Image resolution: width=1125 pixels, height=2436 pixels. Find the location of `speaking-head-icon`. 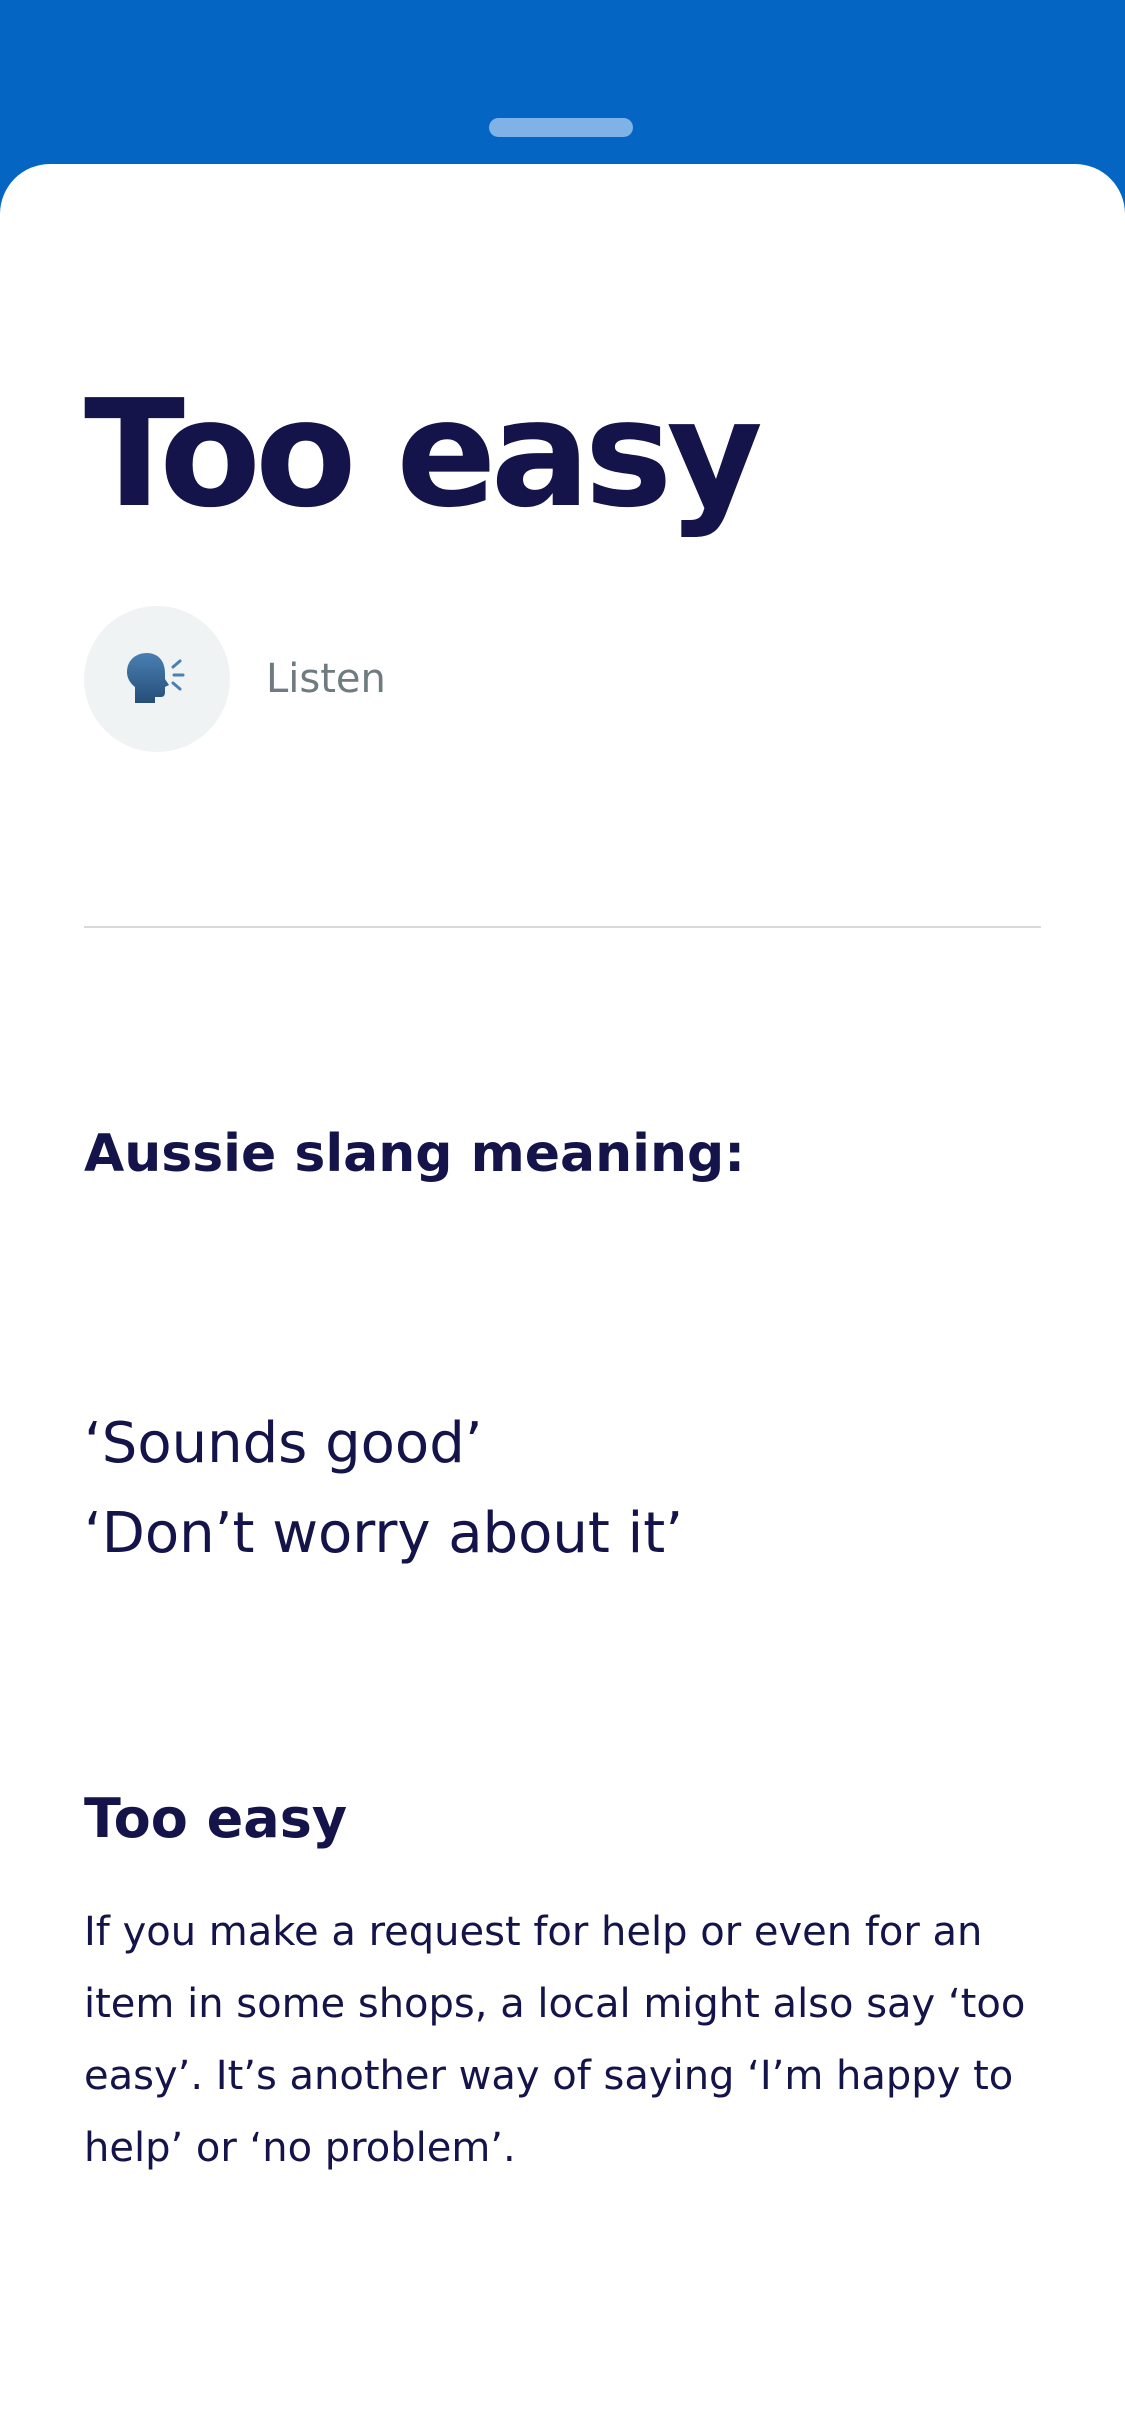

speaking-head-icon is located at coordinates (156, 678).